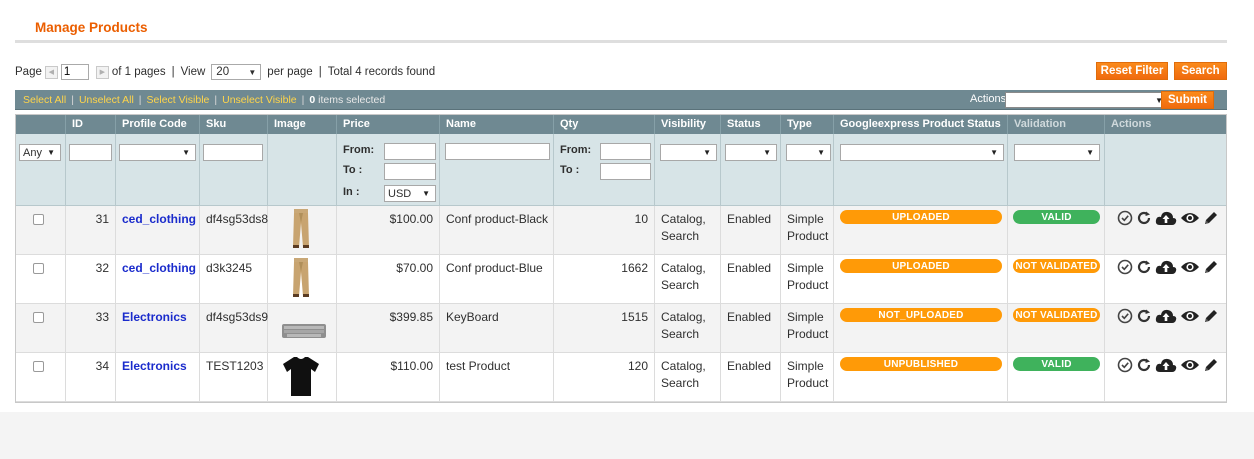 This screenshot has width=1254, height=459. I want to click on sku-filter-input, so click(233, 152).